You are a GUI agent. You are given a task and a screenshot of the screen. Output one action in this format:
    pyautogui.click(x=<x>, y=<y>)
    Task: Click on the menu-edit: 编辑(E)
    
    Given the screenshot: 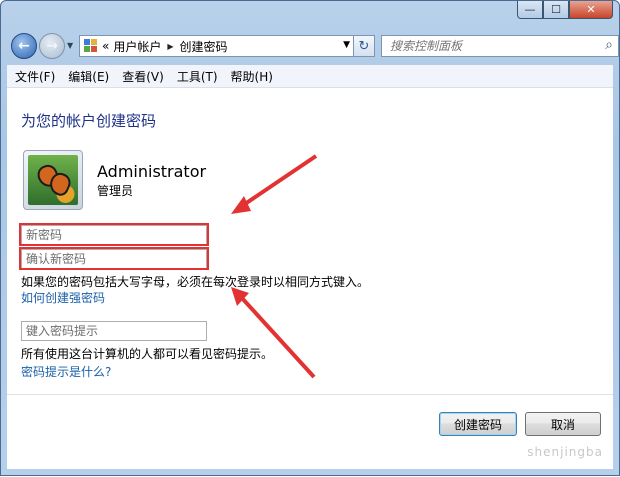 What is the action you would take?
    pyautogui.click(x=88, y=76)
    